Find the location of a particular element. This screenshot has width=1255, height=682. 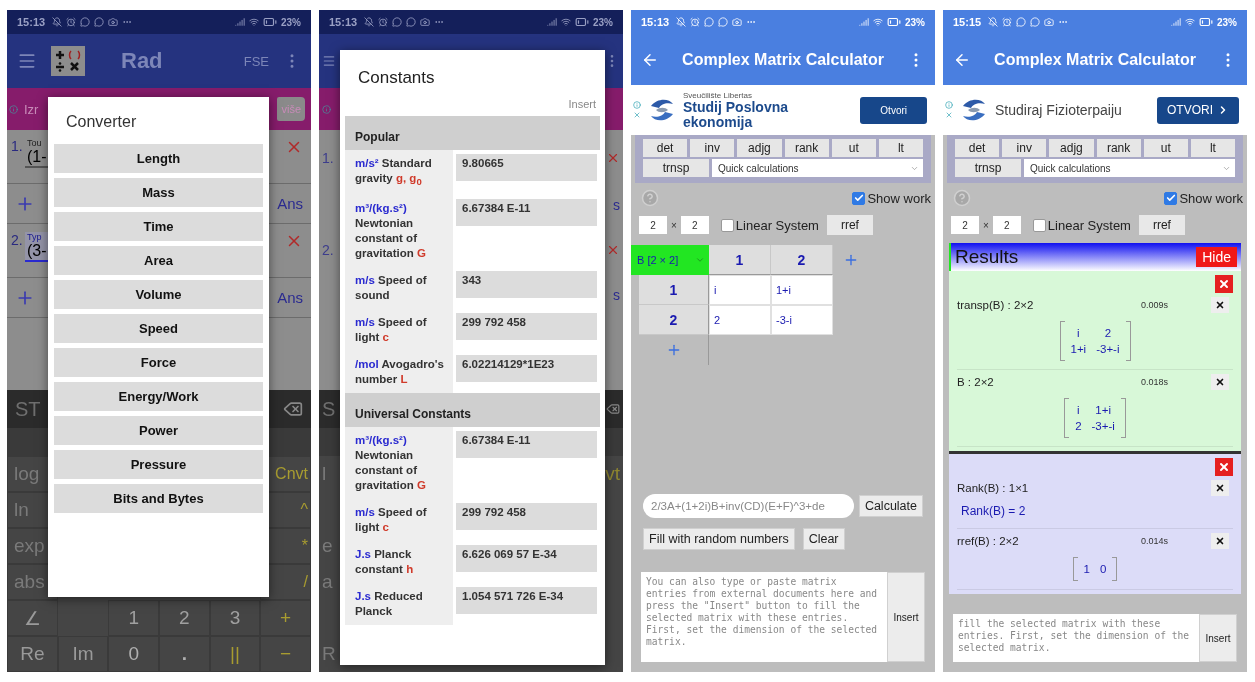

unit-category-button: Volume is located at coordinates (158, 294).